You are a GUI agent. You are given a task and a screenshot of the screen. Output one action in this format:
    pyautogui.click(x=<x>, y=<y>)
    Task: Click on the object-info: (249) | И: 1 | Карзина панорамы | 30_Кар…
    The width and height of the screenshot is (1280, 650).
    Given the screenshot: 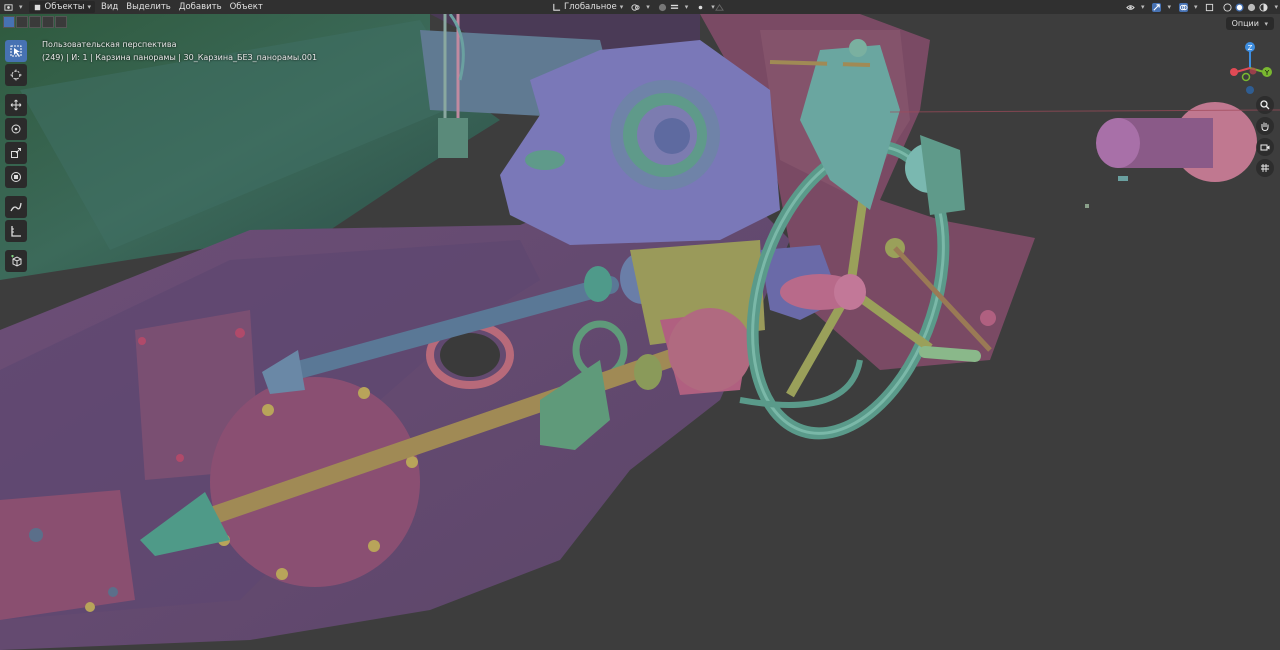 What is the action you would take?
    pyautogui.click(x=180, y=57)
    